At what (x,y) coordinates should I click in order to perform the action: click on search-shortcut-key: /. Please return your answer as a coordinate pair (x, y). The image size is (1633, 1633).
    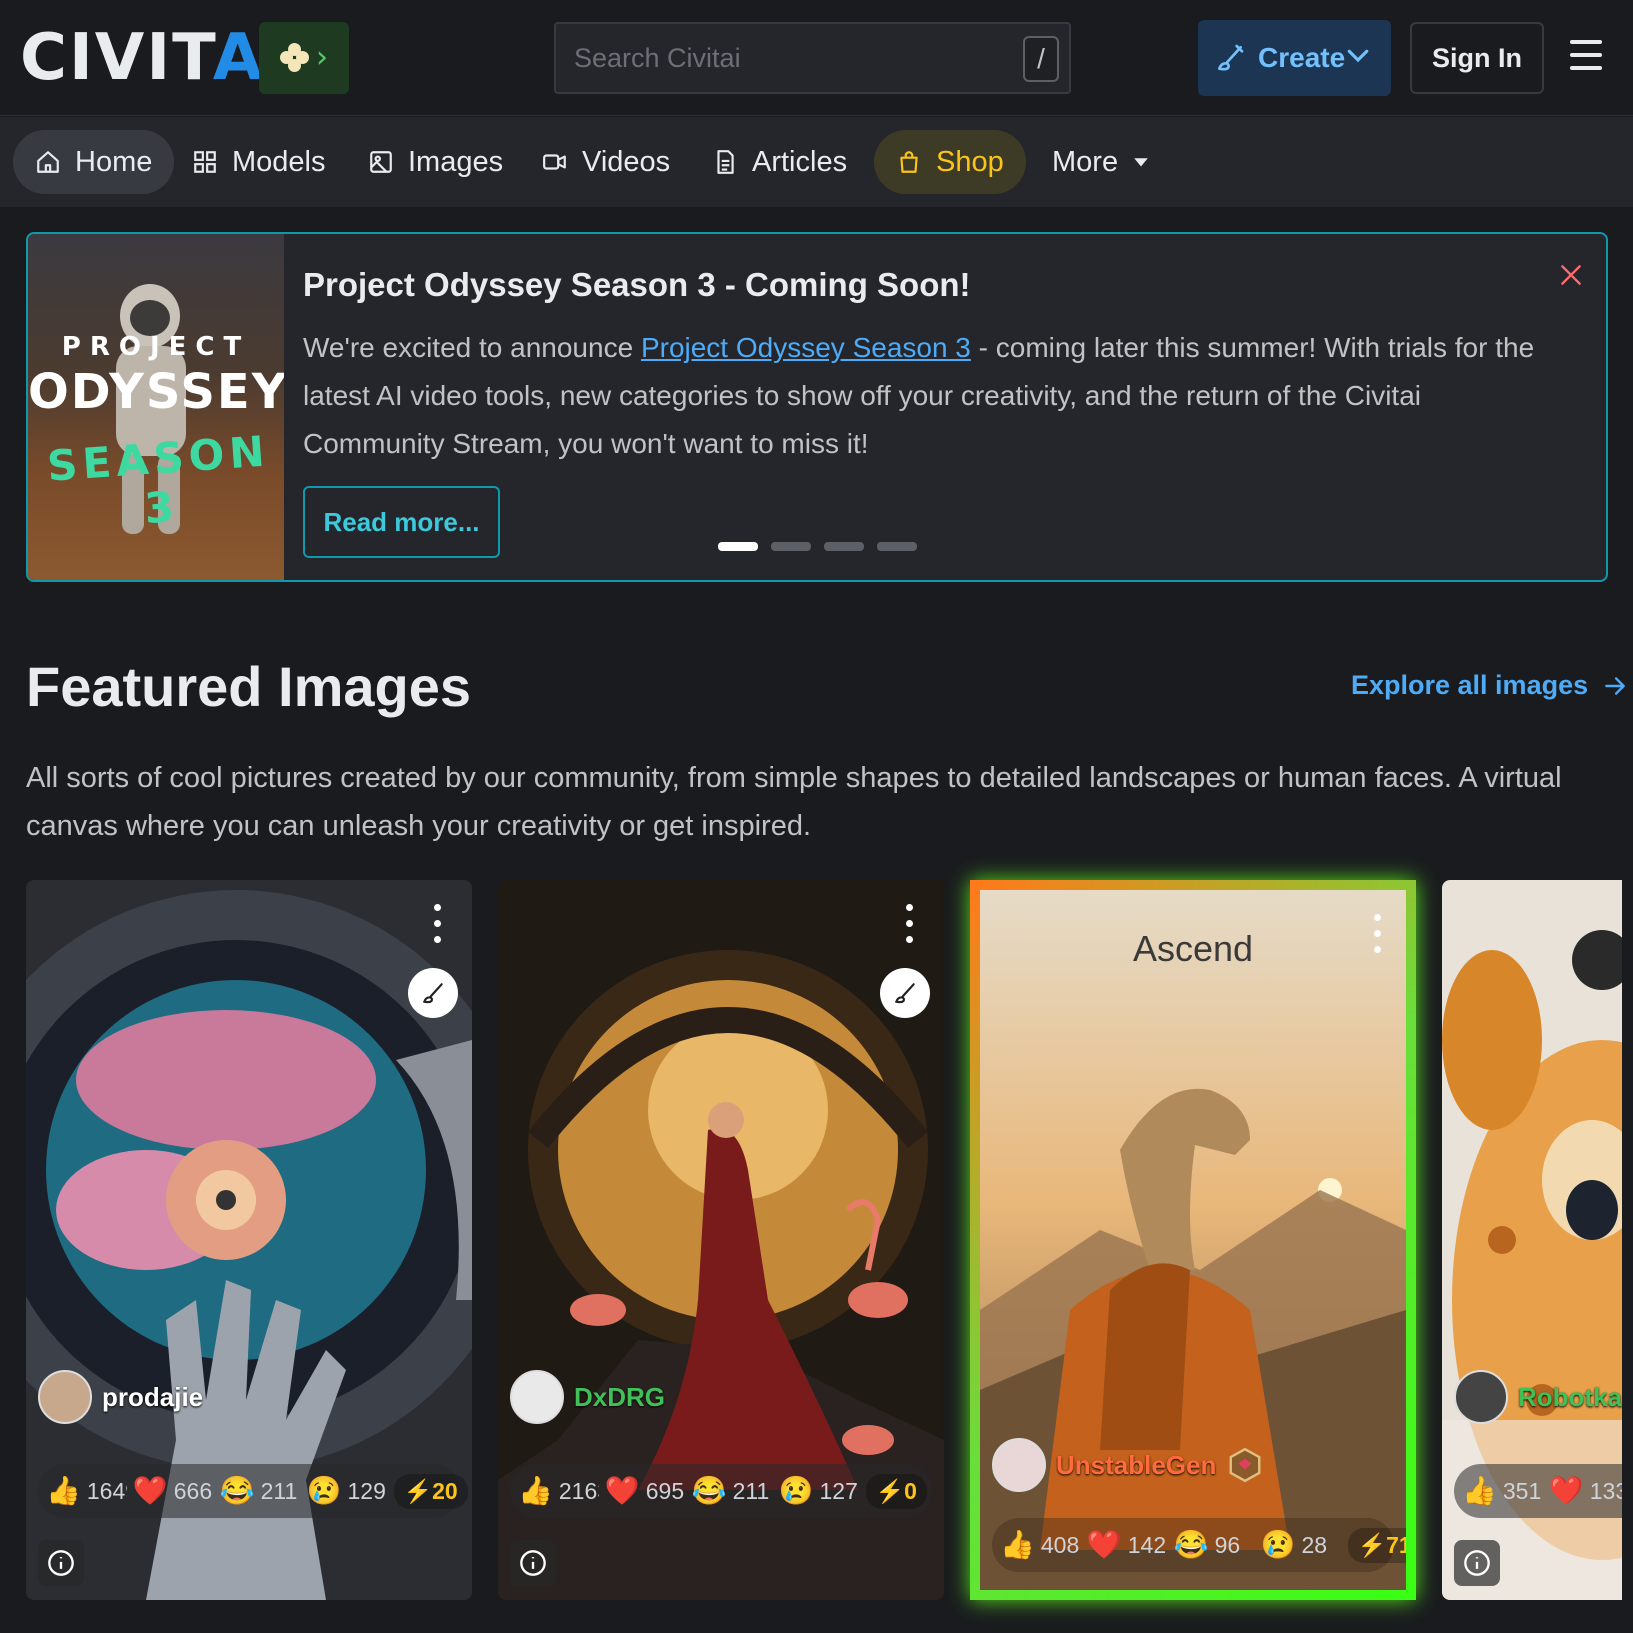
    Looking at the image, I should click on (1041, 59).